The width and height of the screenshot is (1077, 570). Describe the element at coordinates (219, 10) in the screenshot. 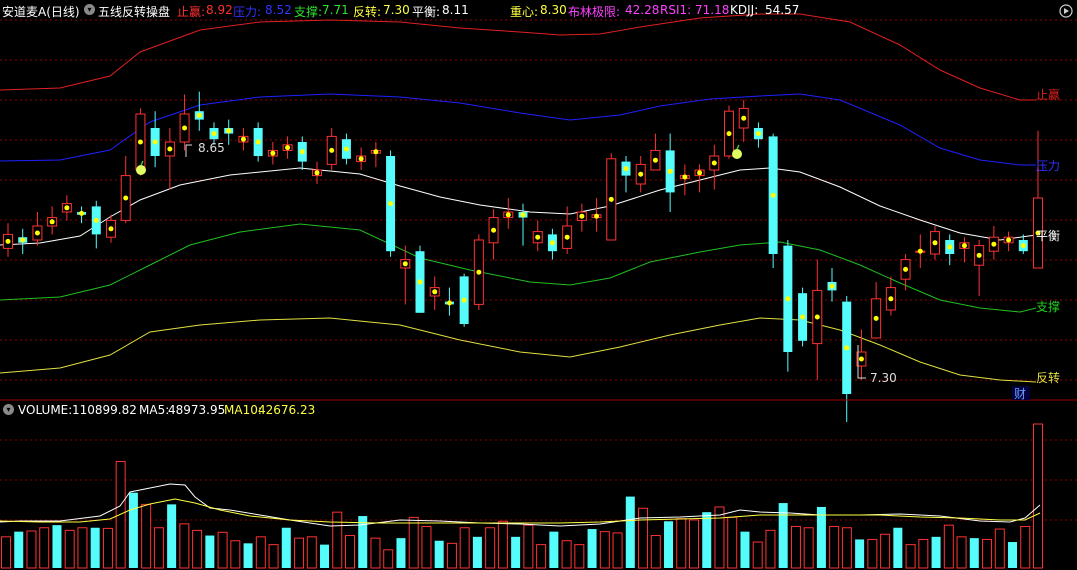

I see `zhiying-value: 8.92` at that location.